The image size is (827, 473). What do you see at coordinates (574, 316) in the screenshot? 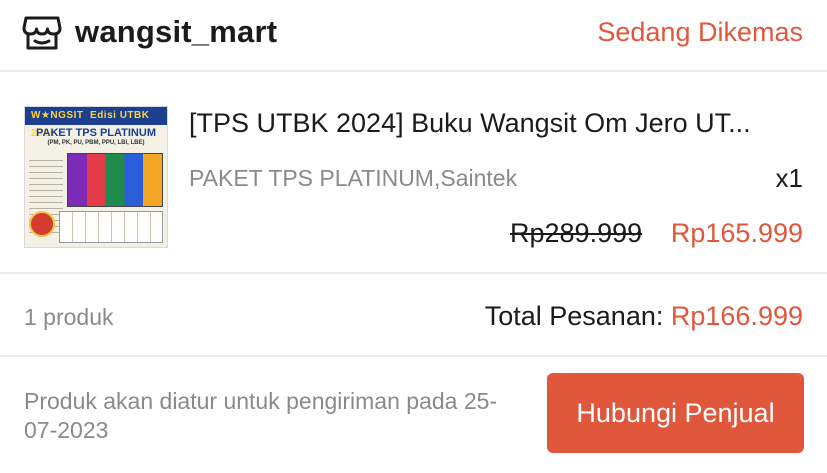
I see `total-label: Total Pesanan:` at bounding box center [574, 316].